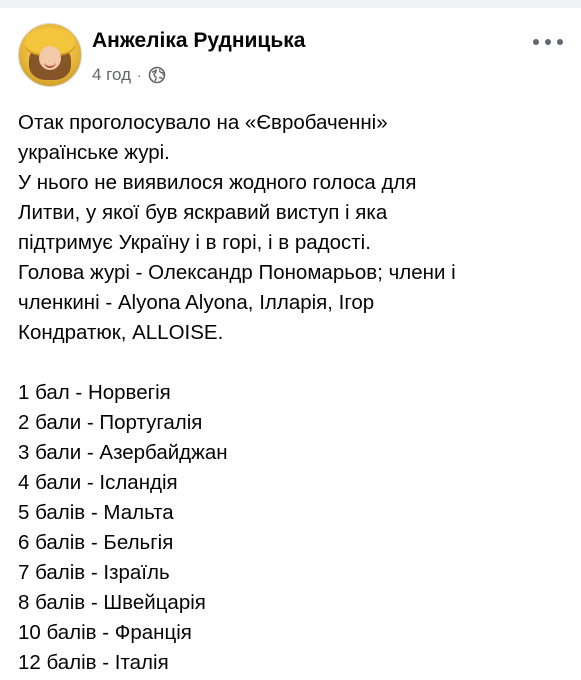 The width and height of the screenshot is (581, 680). What do you see at coordinates (94, 392) in the screenshot?
I see `vote-line: 1 бал - Норвегія` at bounding box center [94, 392].